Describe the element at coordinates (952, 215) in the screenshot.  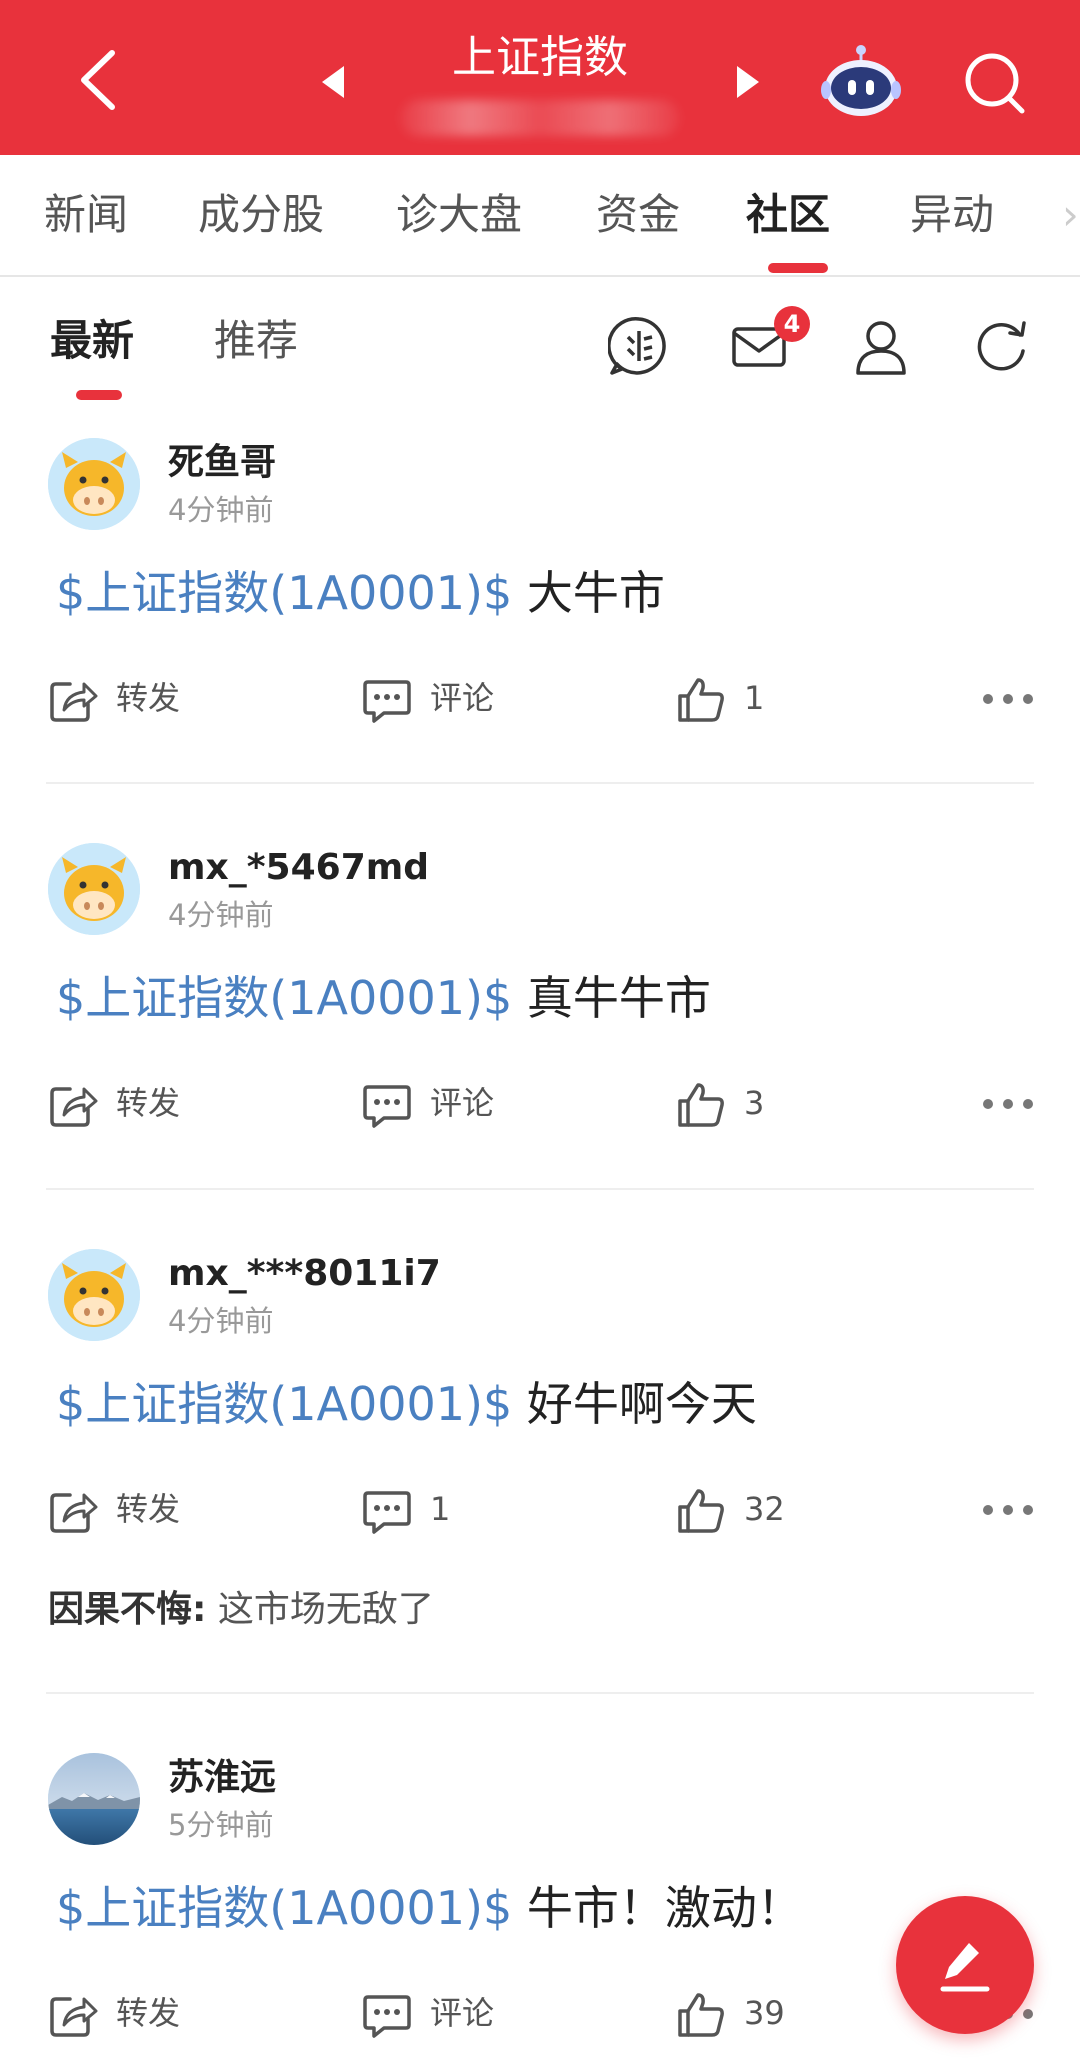
I see `tab-abnormal-moves: 异动` at that location.